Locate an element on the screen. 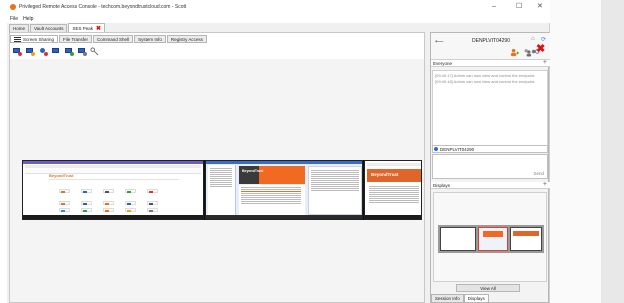 The width and height of the screenshot is (624, 303). tab-file-transfer: File Transfer is located at coordinates (76, 39).